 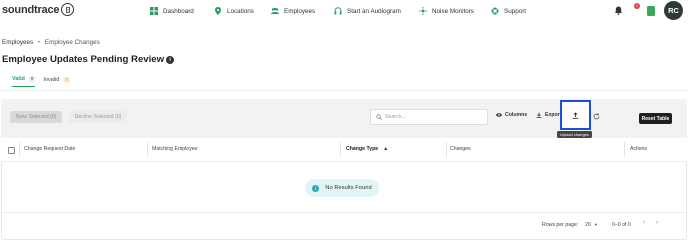 I want to click on people-icon, so click(x=275, y=11).